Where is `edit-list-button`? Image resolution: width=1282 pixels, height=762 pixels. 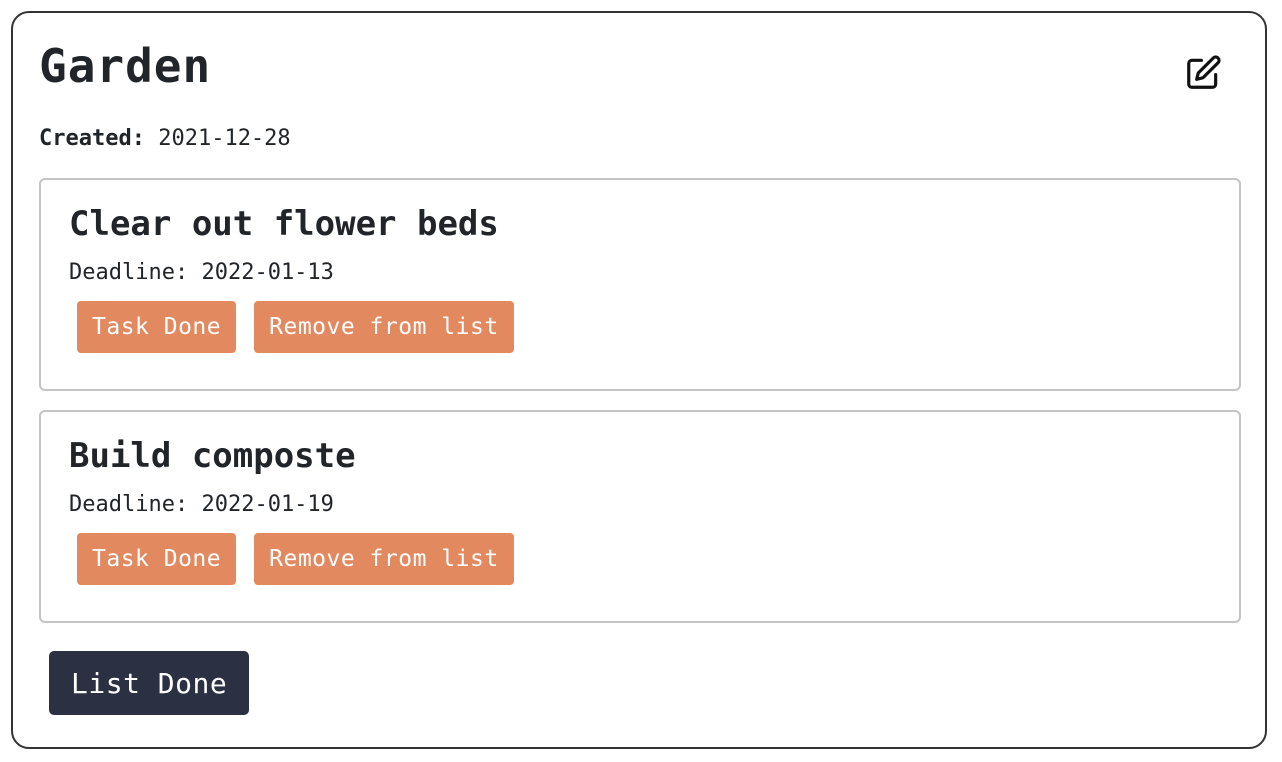
edit-list-button is located at coordinates (1203, 75).